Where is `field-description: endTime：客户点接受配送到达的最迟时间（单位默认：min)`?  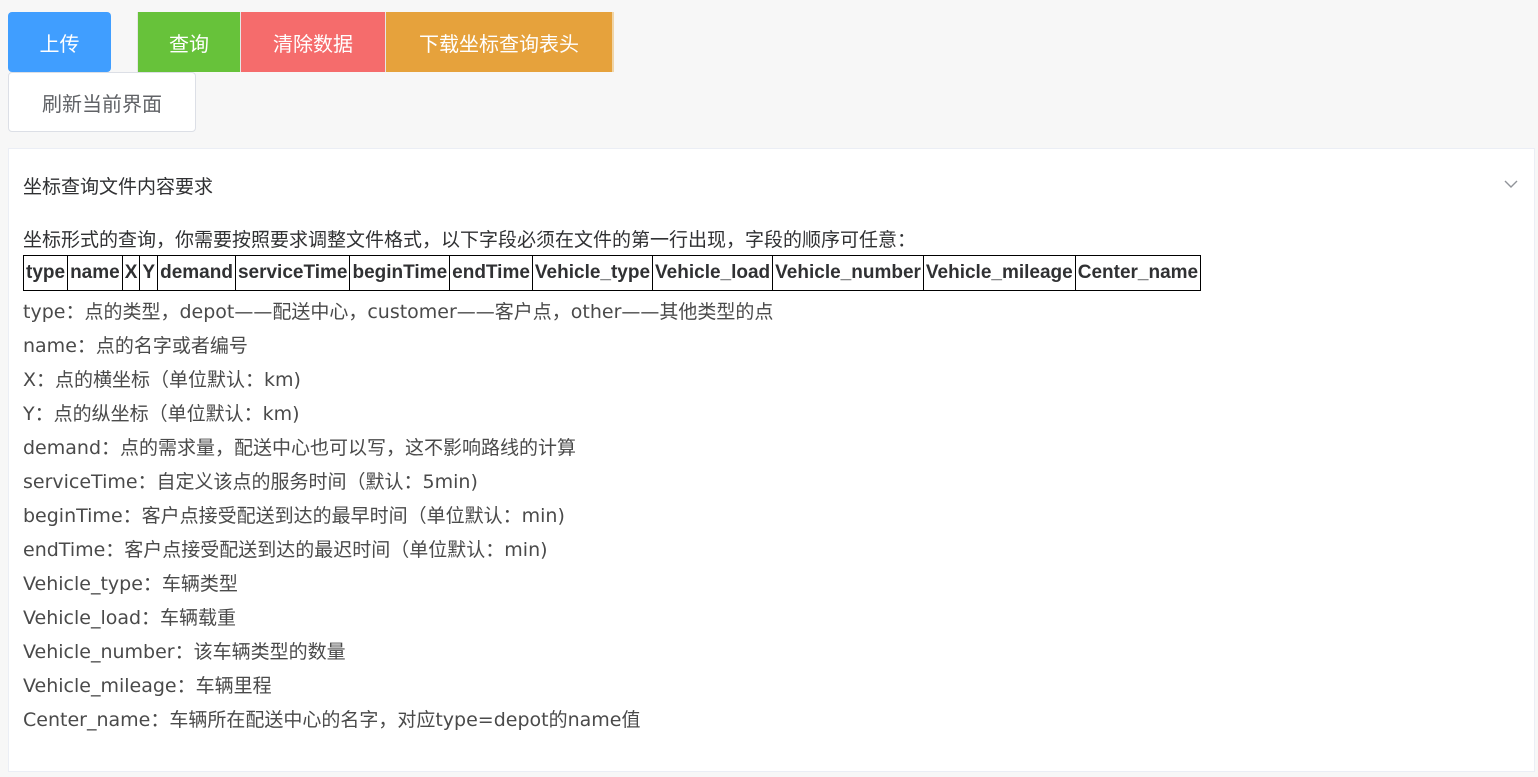 field-description: endTime：客户点接受配送到达的最迟时间（单位默认：min) is located at coordinates (285, 550).